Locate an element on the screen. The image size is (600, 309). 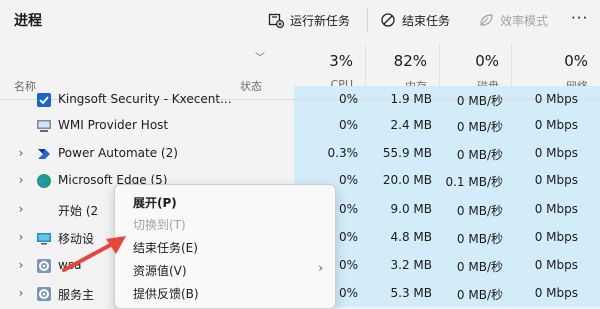
memory-value: 4.8 MB is located at coordinates (411, 237).